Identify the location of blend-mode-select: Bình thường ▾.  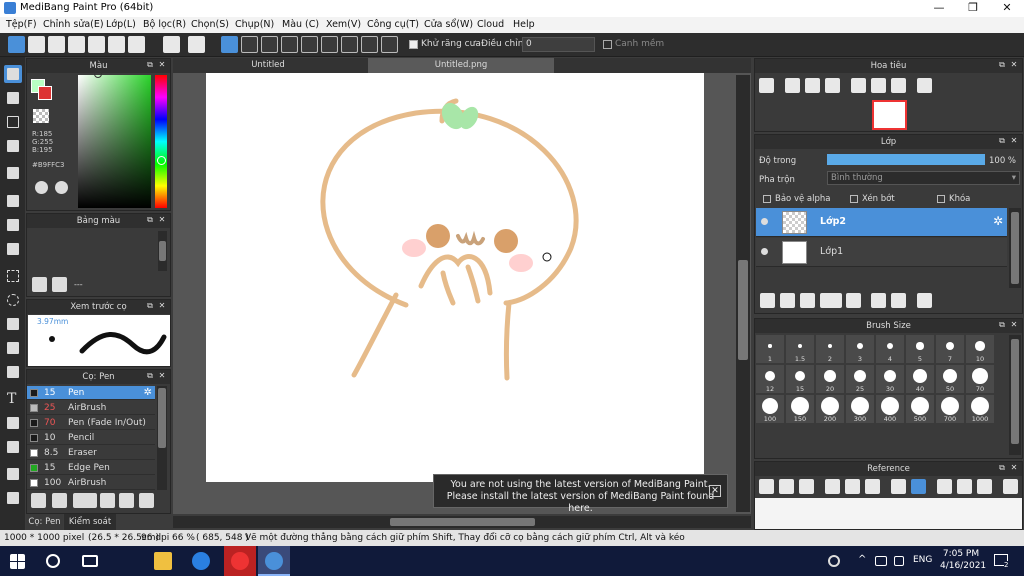
(923, 178).